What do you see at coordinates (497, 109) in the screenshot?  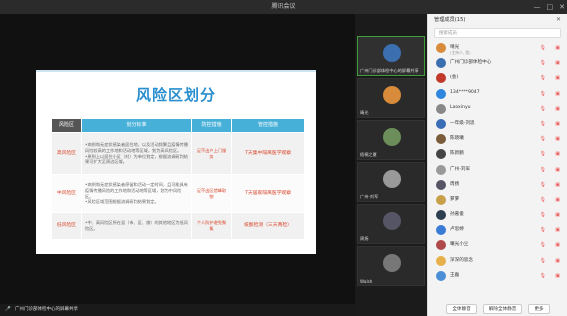 I see `participant-item: Laoxinyu 🎙 ▣` at bounding box center [497, 109].